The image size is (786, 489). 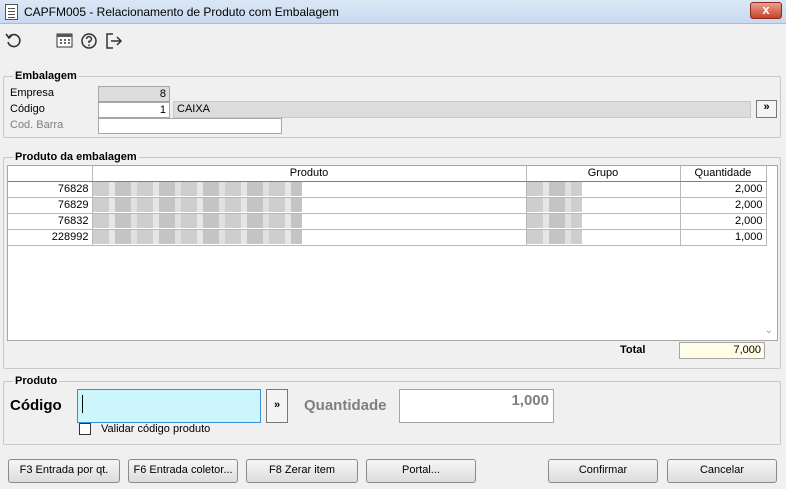 I want to click on embalagem-description: CAIXA, so click(x=462, y=109).